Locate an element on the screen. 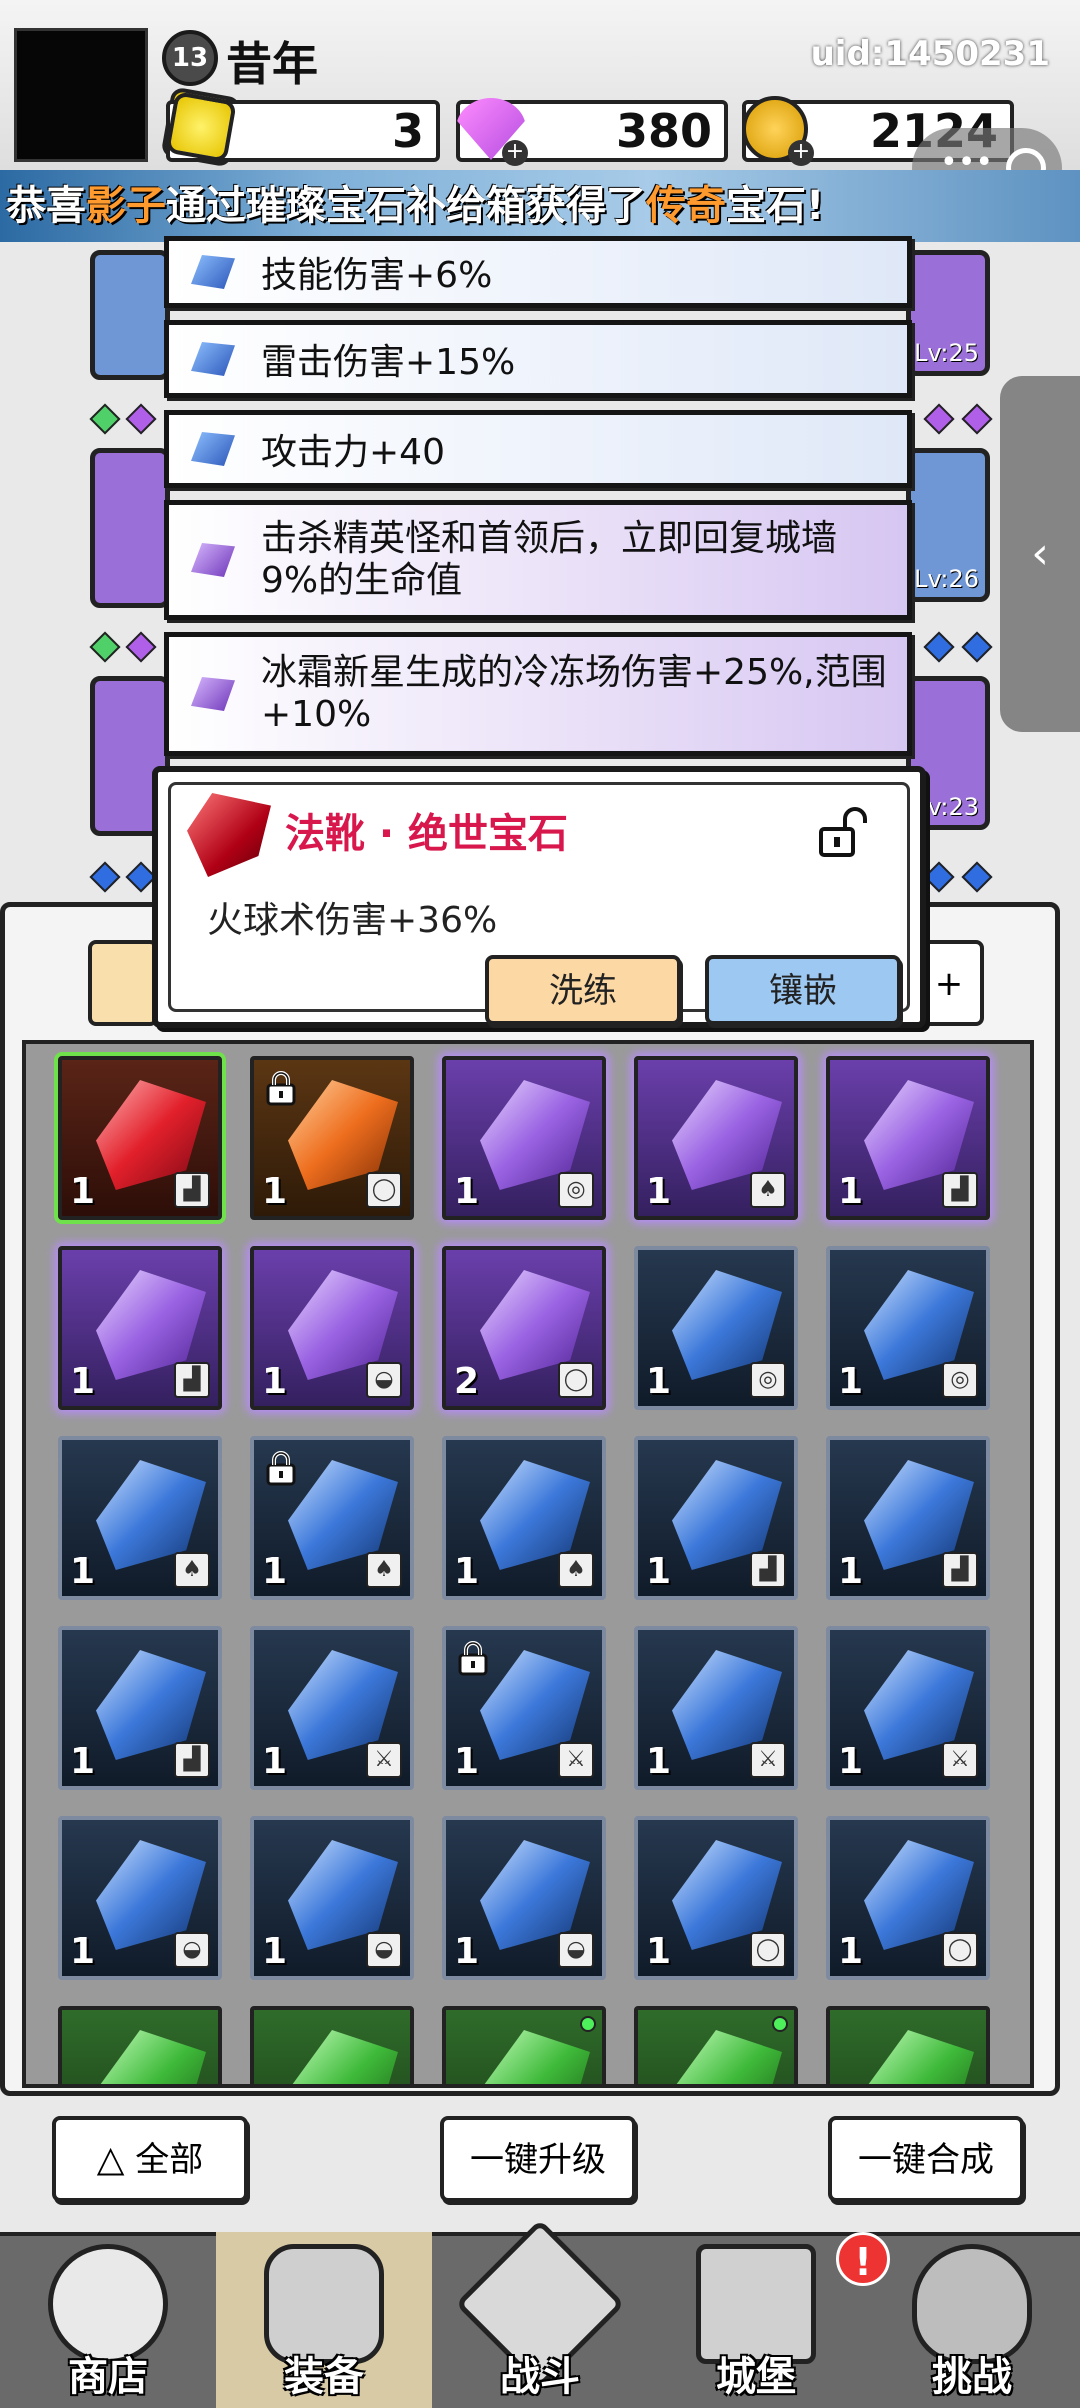  affix-row: 冰霜新星生成的冷冻场伤害+25%,范围+10% is located at coordinates (538, 694).